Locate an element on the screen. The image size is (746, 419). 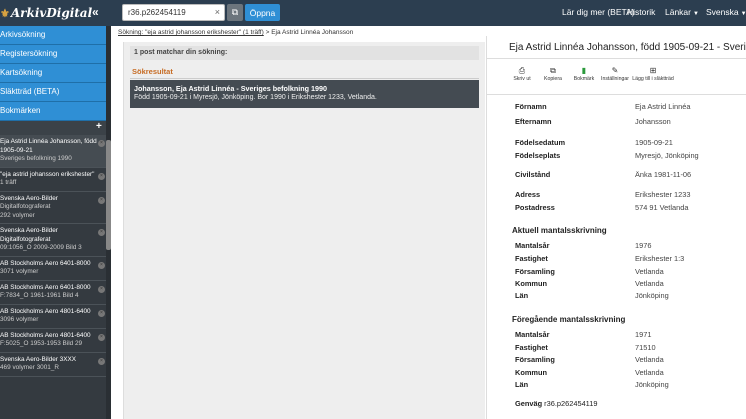
sidebar-item-bookmarks: Bokmärken is located at coordinates (55, 111).